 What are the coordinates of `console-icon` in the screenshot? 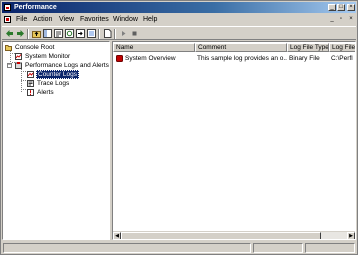 It's located at (7, 19).